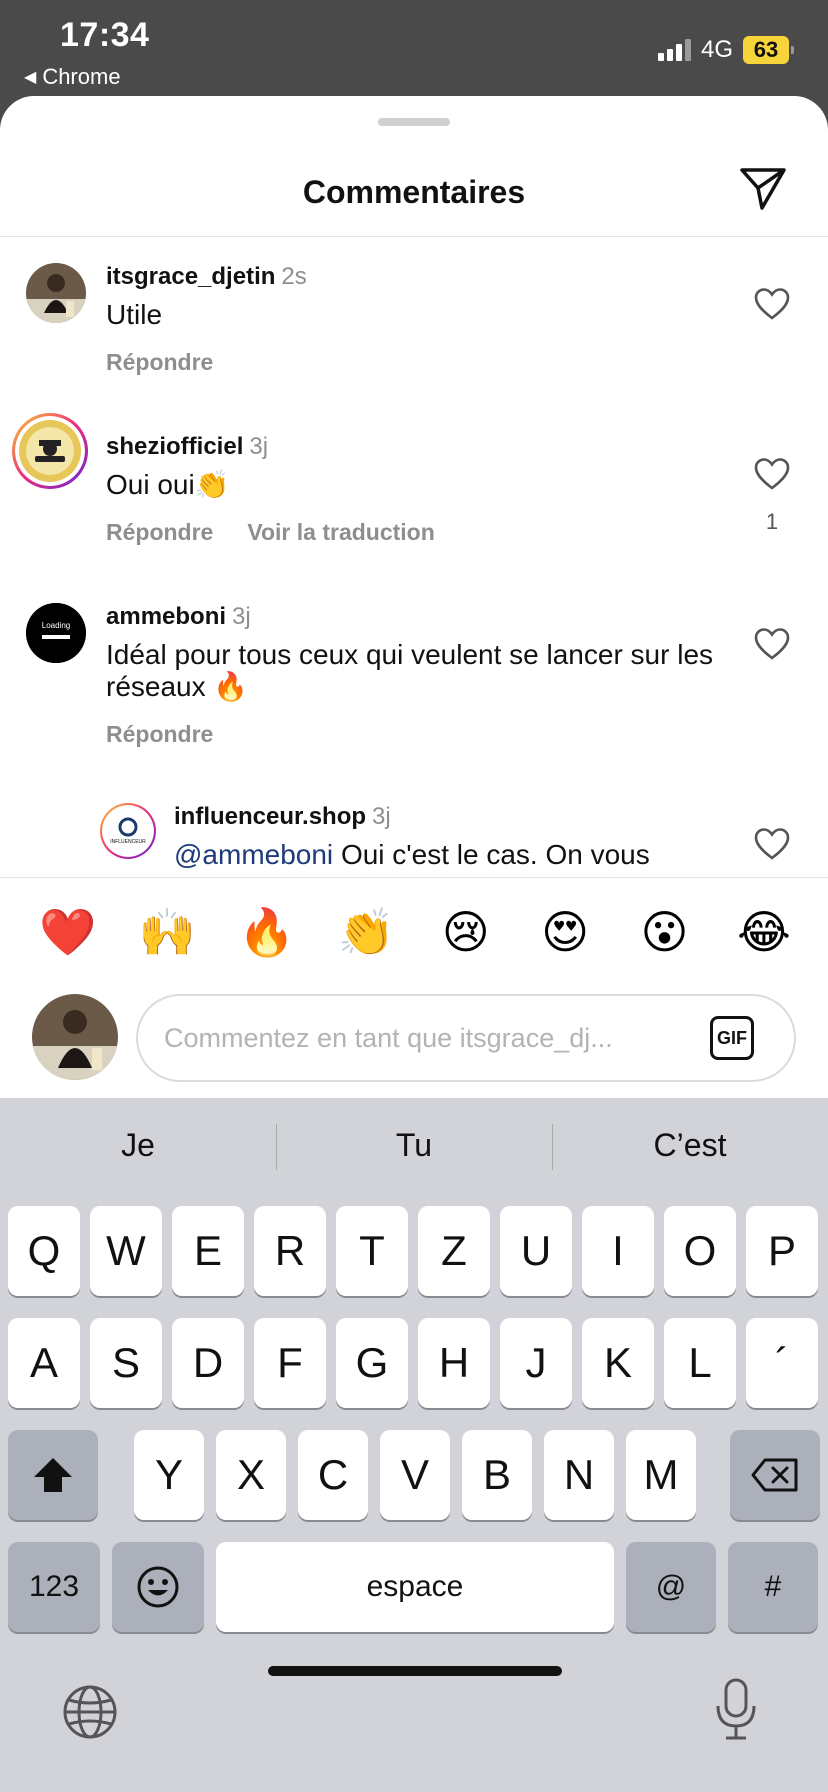 The image size is (828, 1792). Describe the element at coordinates (208, 1251) in the screenshot. I see `key: E` at that location.